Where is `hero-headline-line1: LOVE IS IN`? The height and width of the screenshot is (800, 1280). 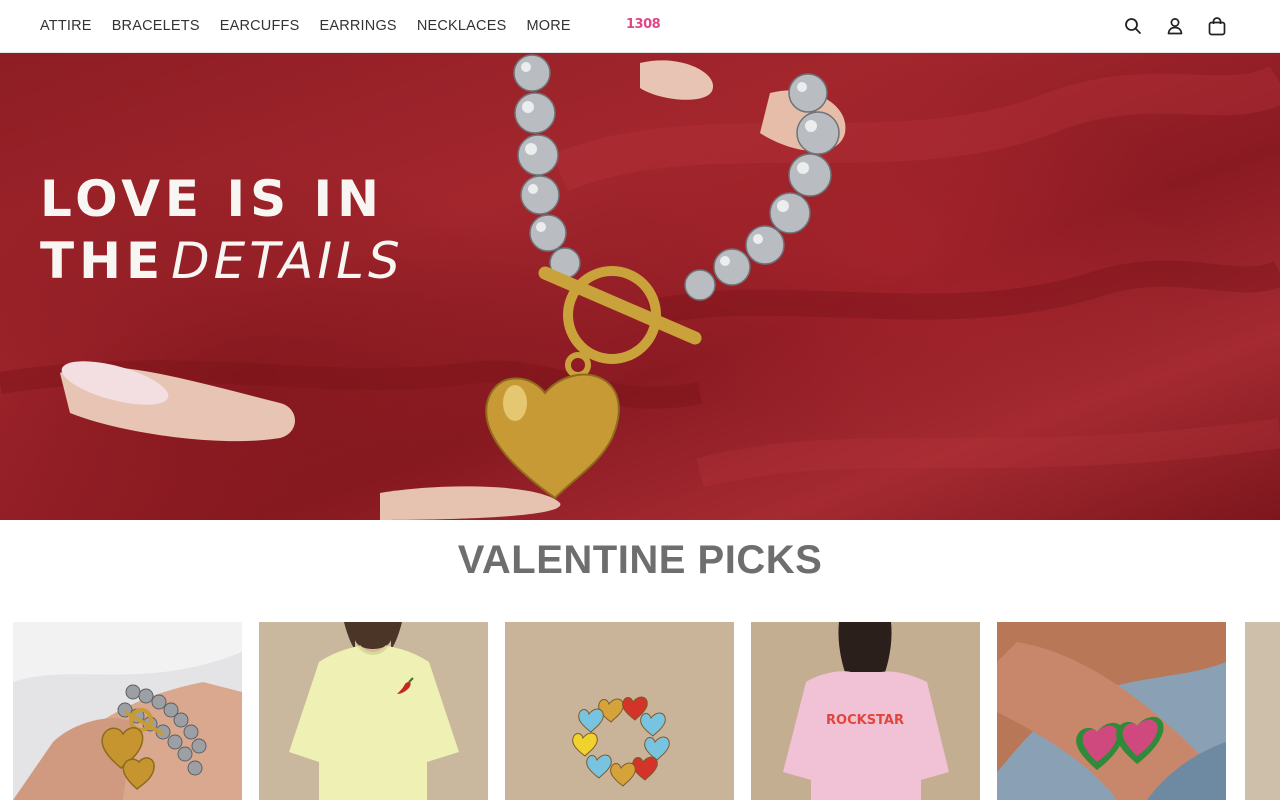
hero-headline-line1: LOVE IS IN is located at coordinates (212, 199).